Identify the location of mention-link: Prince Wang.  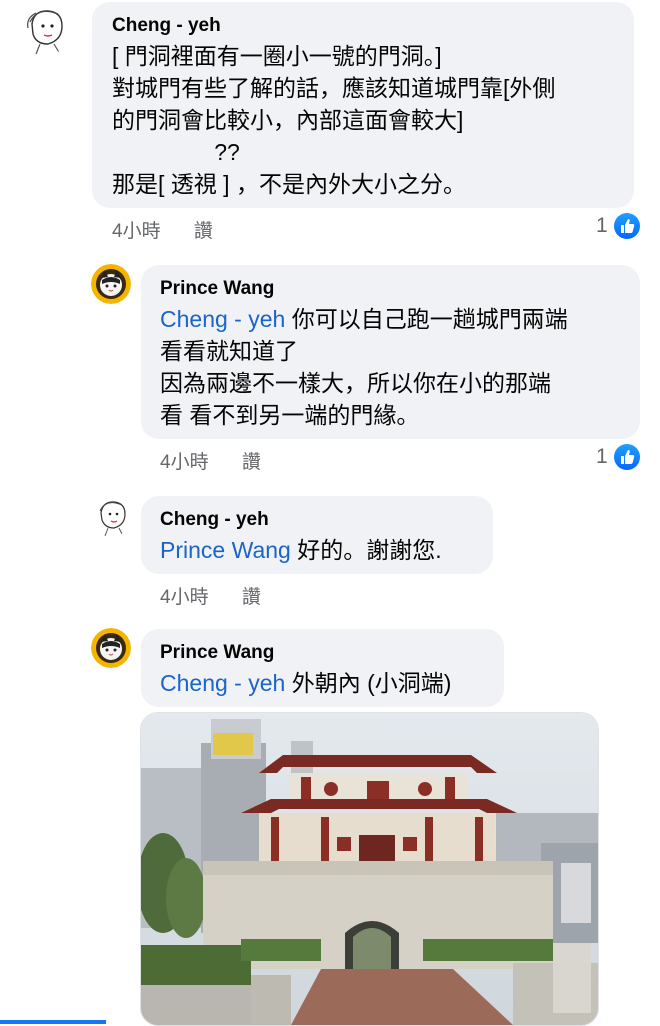
(225, 550).